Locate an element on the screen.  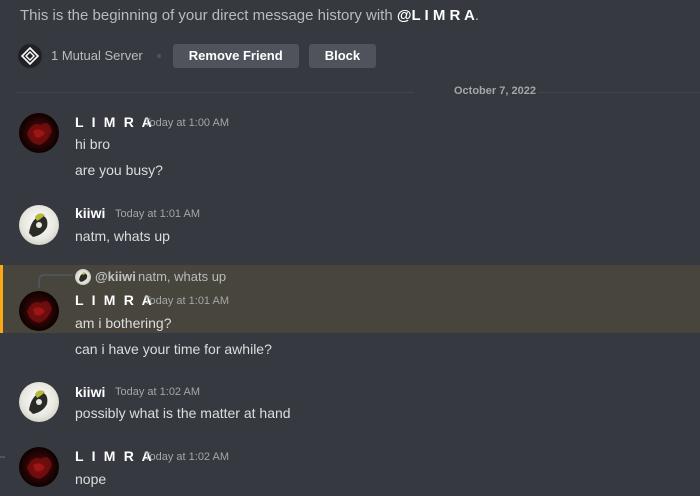
message-timestamp: Today at 1:00 AM is located at coordinates (186, 123).